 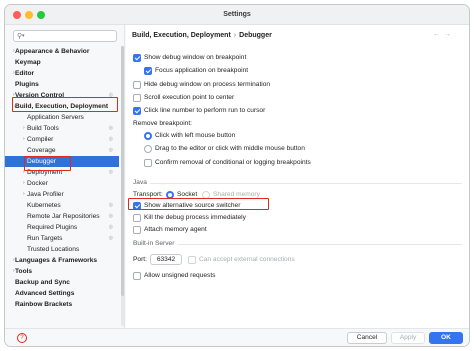 I want to click on sidebar-item-label: Rainbow Brackets, so click(x=44, y=304).